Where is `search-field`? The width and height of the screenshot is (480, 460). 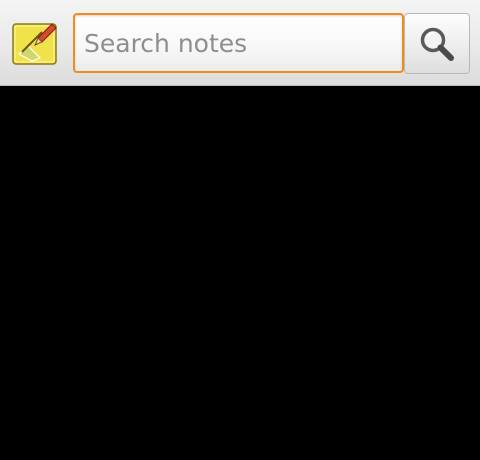
search-field is located at coordinates (238, 43).